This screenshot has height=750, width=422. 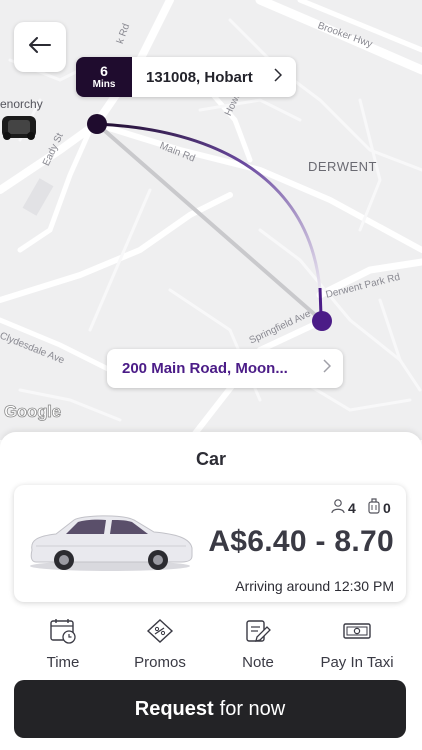 I want to click on arrow-left-icon, so click(x=40, y=47).